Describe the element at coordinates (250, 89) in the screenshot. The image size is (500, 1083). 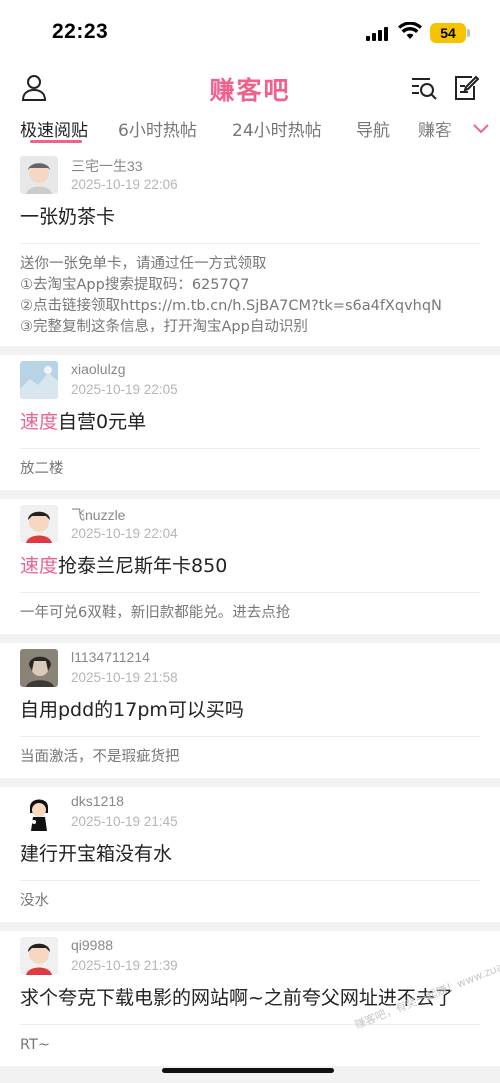
I see `app-header: 赚客吧` at that location.